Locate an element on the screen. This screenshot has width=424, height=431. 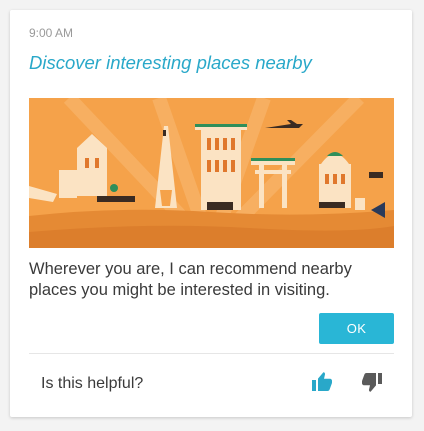
card-timestamp: 9:00 AM is located at coordinates (51, 33).